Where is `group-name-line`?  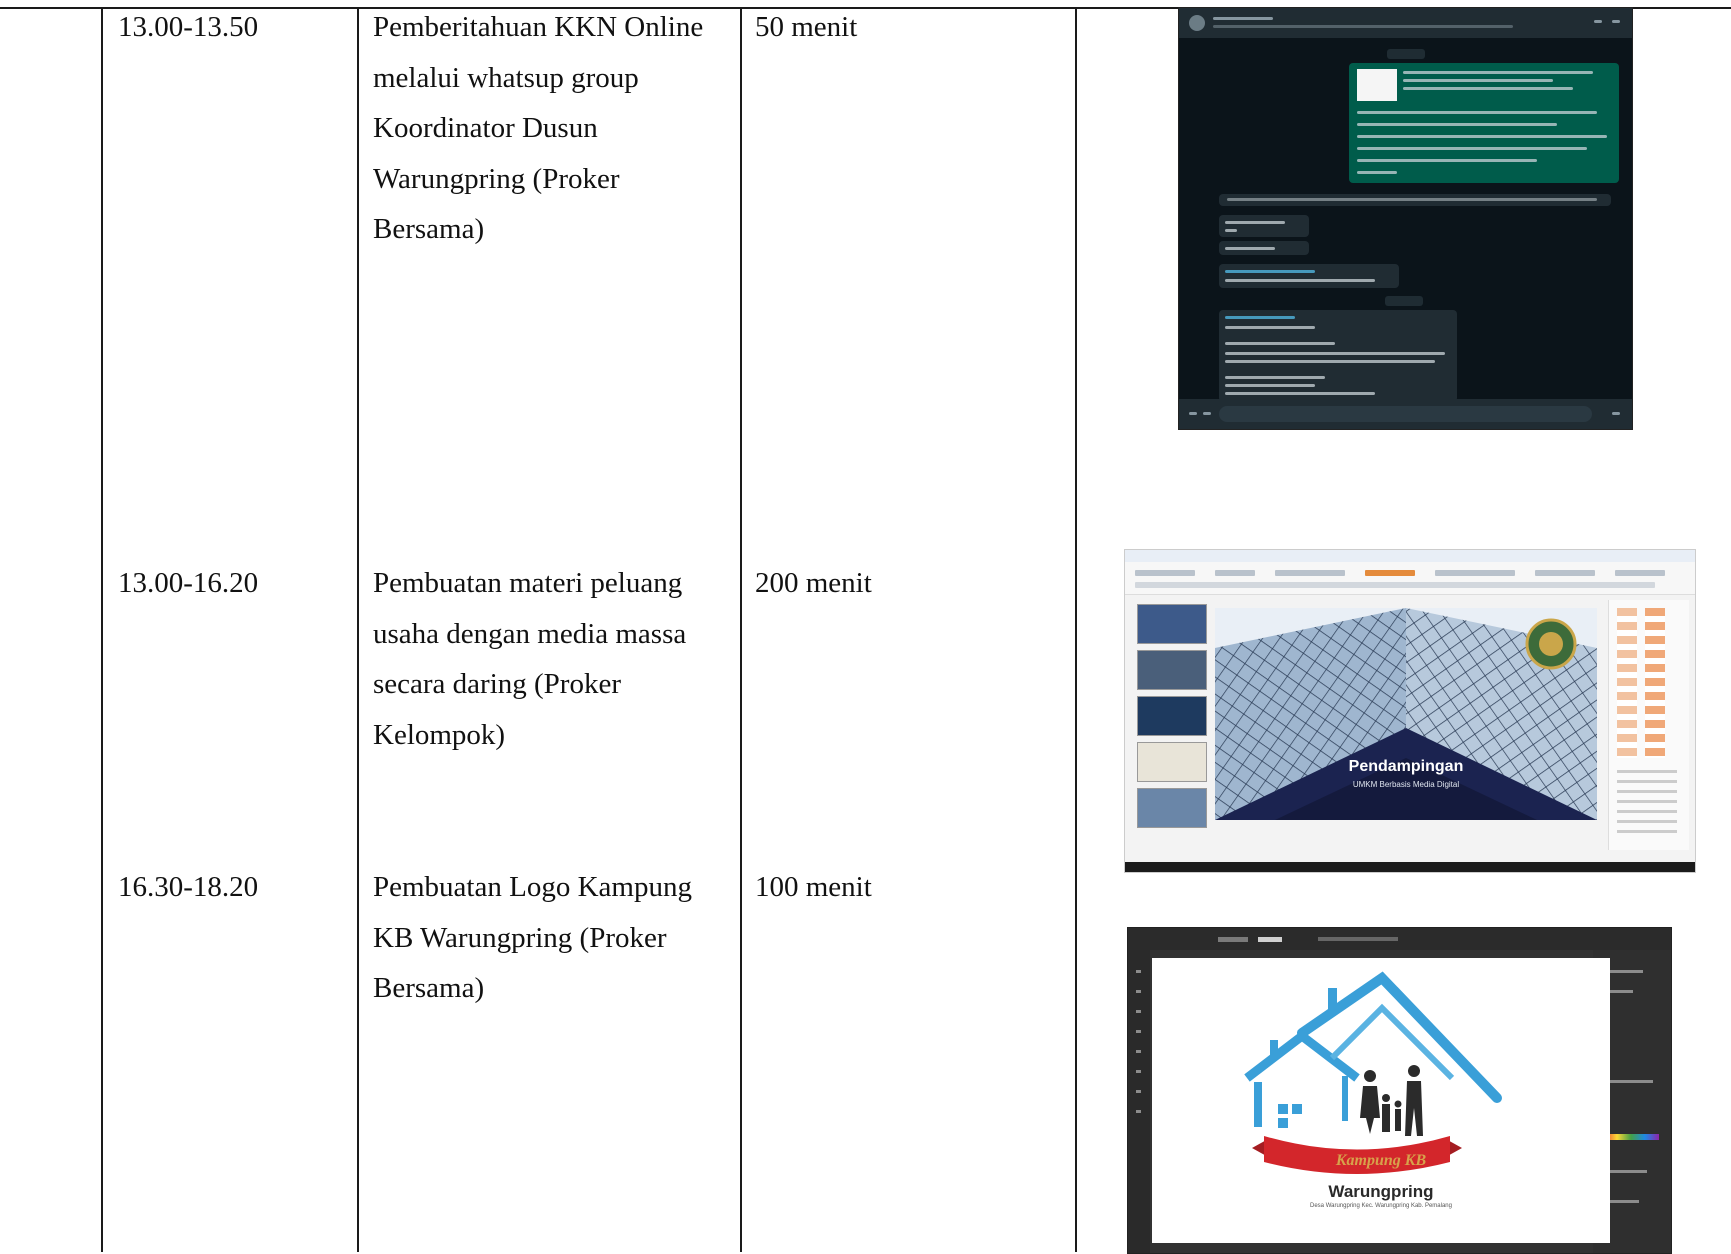 group-name-line is located at coordinates (1243, 18).